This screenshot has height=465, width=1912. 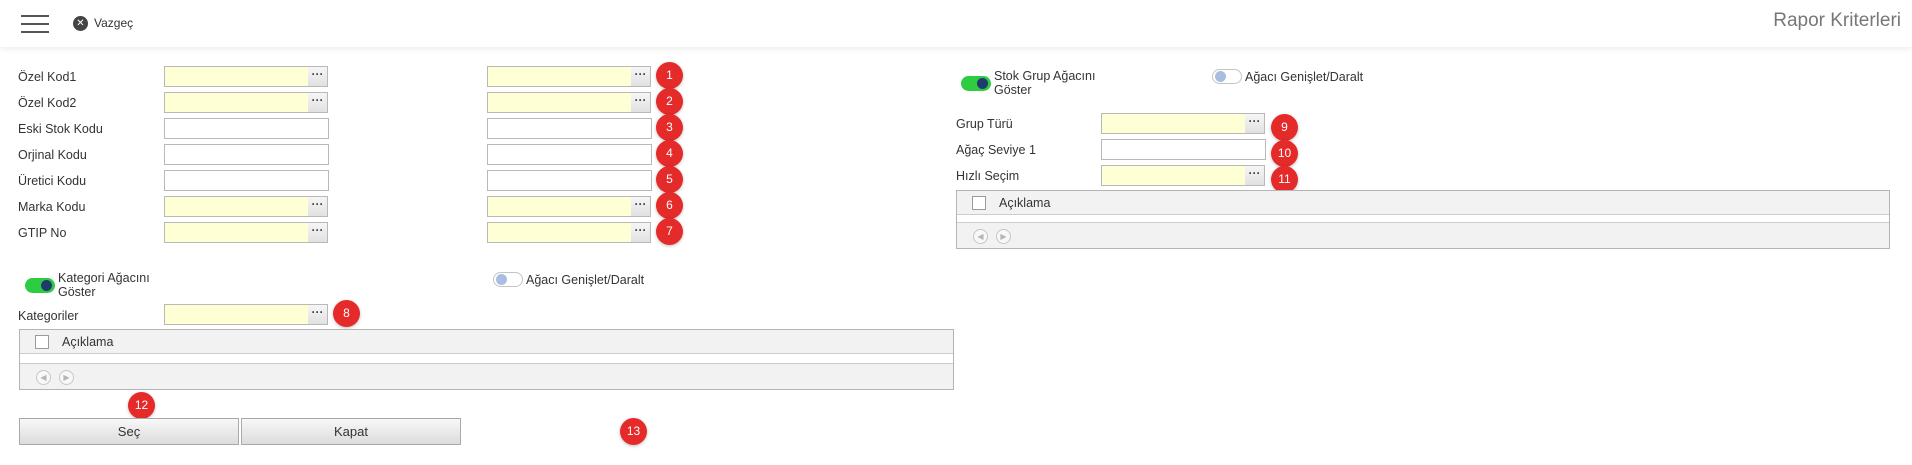 I want to click on badge-10: 10, so click(x=1284, y=153).